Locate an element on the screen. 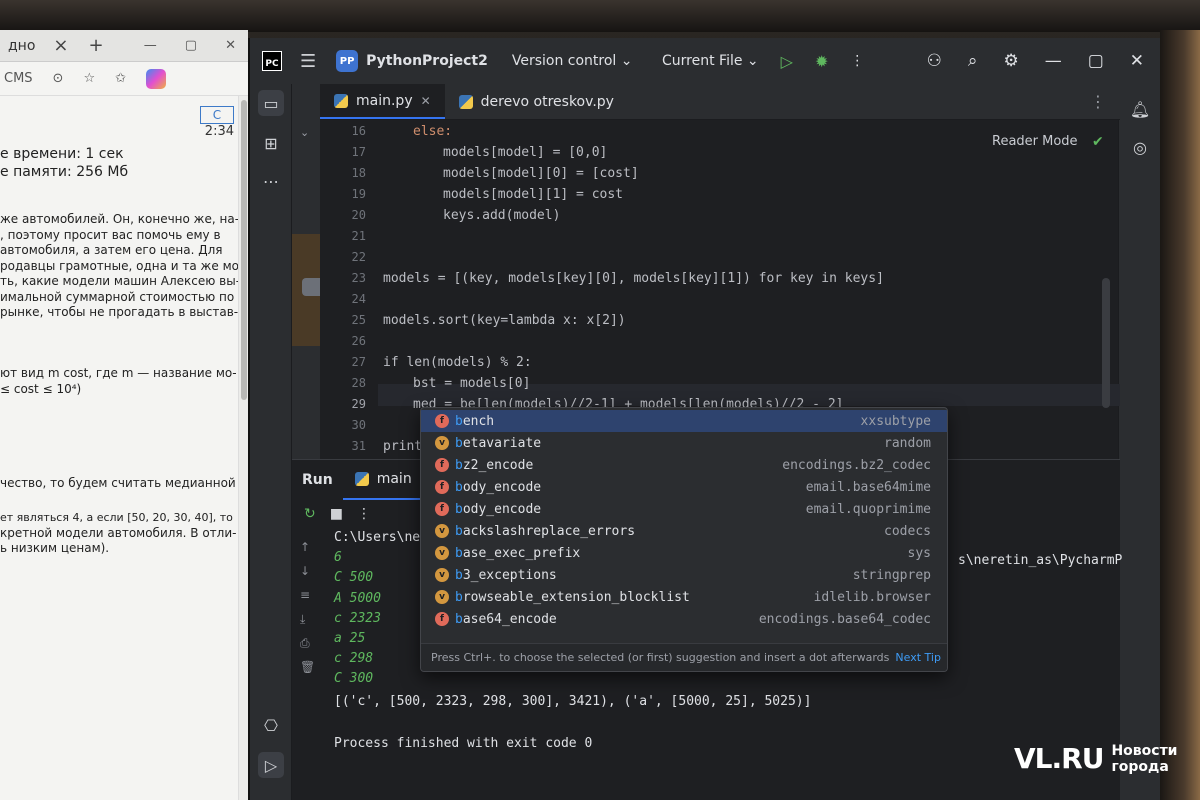 The height and width of the screenshot is (800, 1200). run-config-selector: Current File ⌄ is located at coordinates (710, 61).